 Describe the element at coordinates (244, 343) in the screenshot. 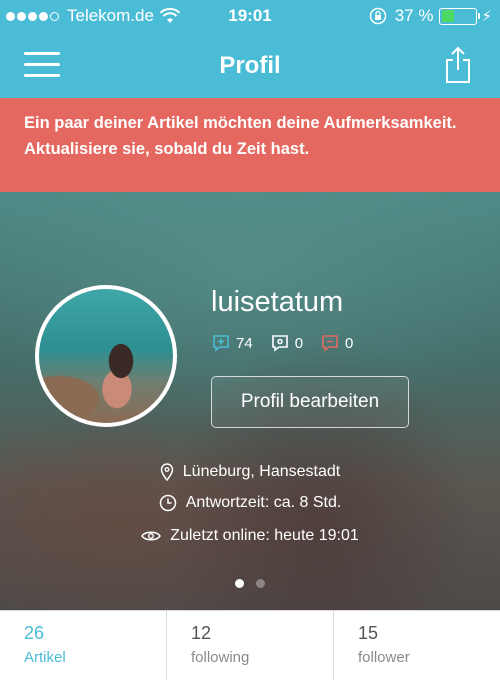

I see `positive-rating-count: 74` at that location.